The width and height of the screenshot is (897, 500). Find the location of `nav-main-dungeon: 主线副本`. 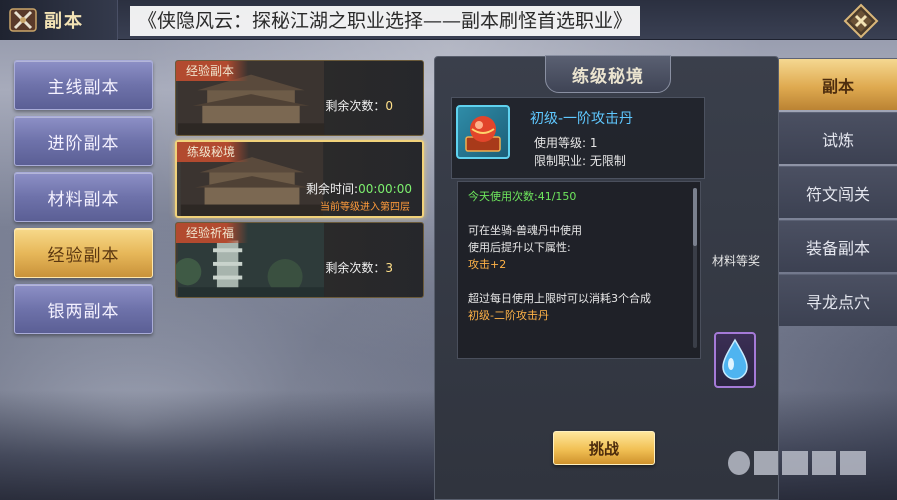

nav-main-dungeon: 主线副本 is located at coordinates (83, 85).